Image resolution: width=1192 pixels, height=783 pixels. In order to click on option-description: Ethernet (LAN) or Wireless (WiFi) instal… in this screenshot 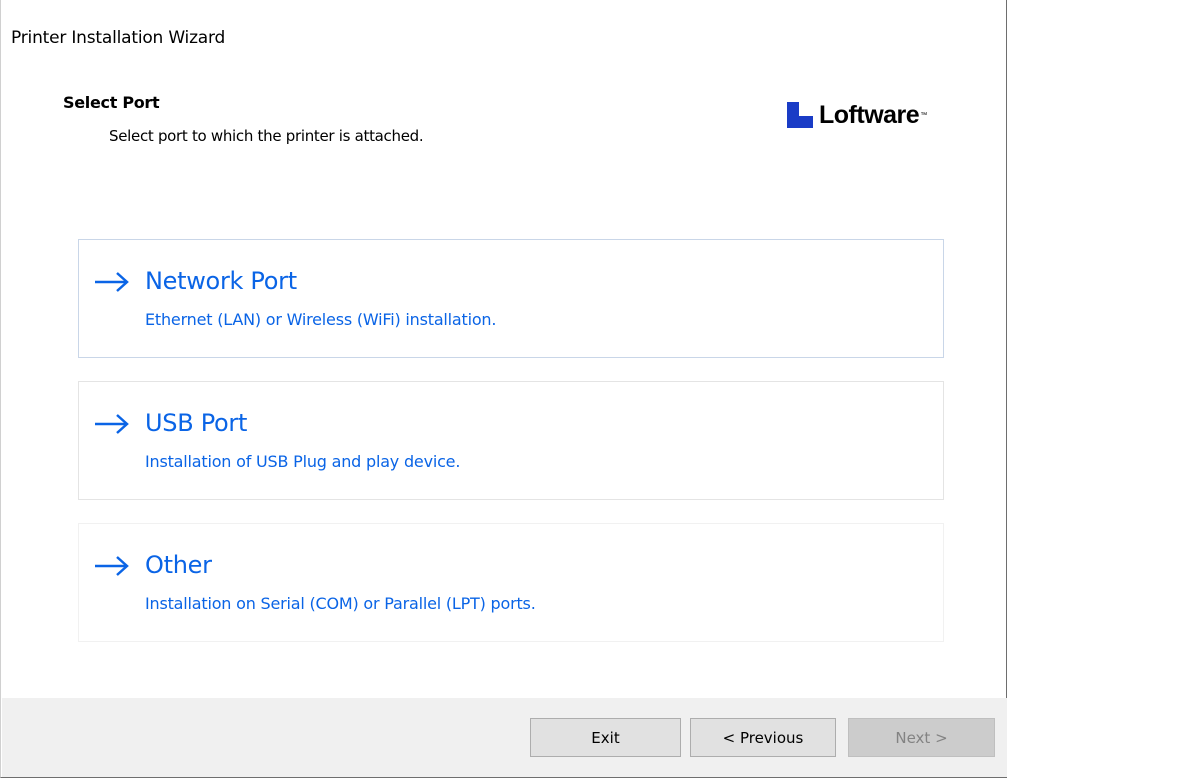, I will do `click(321, 319)`.